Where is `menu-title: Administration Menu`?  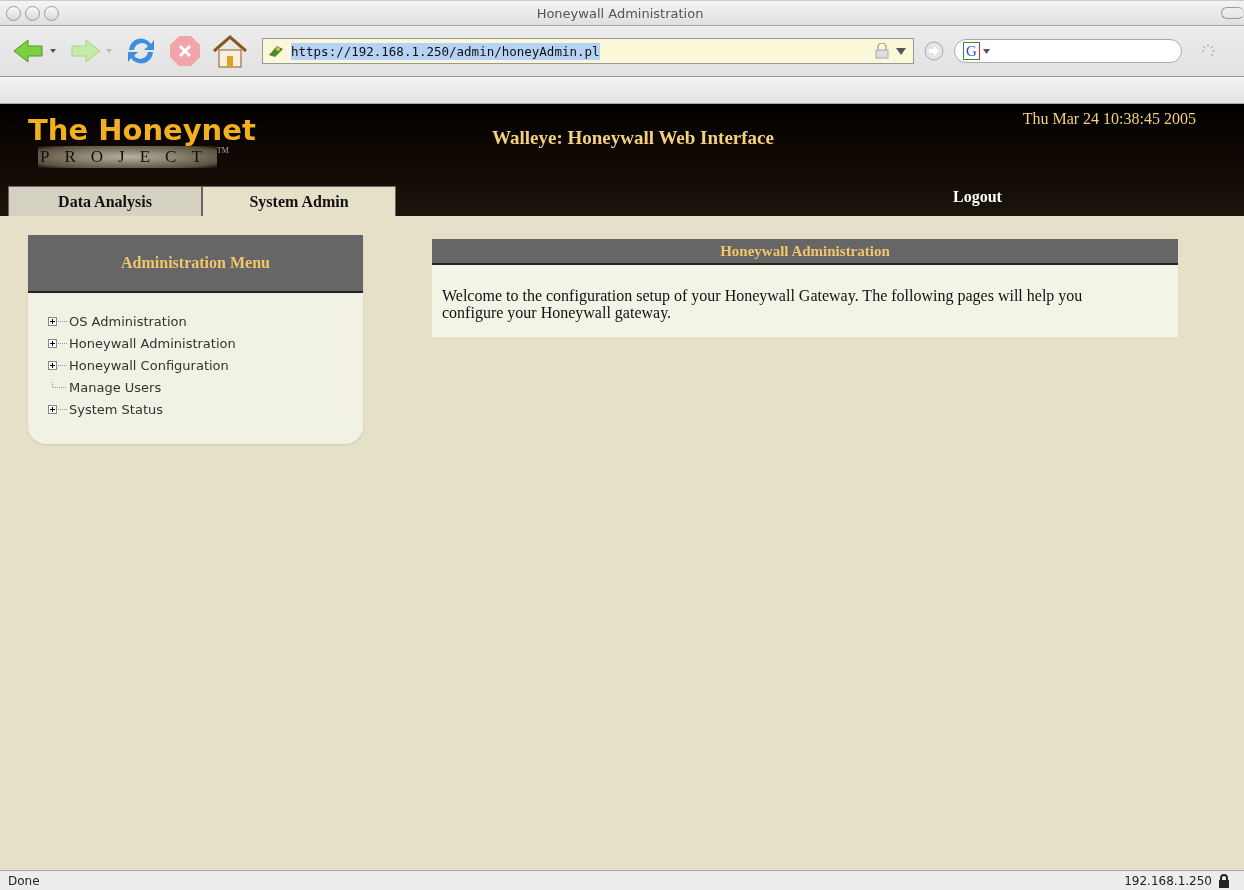
menu-title: Administration Menu is located at coordinates (195, 263).